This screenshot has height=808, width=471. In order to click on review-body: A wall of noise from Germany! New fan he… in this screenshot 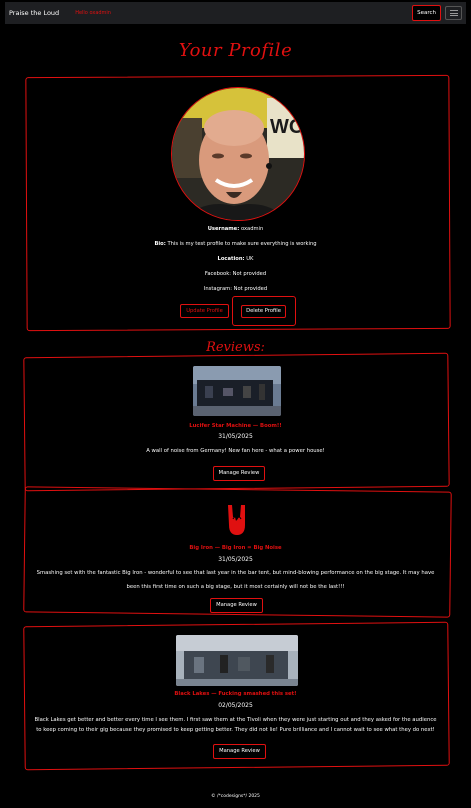, I will do `click(235, 451)`.